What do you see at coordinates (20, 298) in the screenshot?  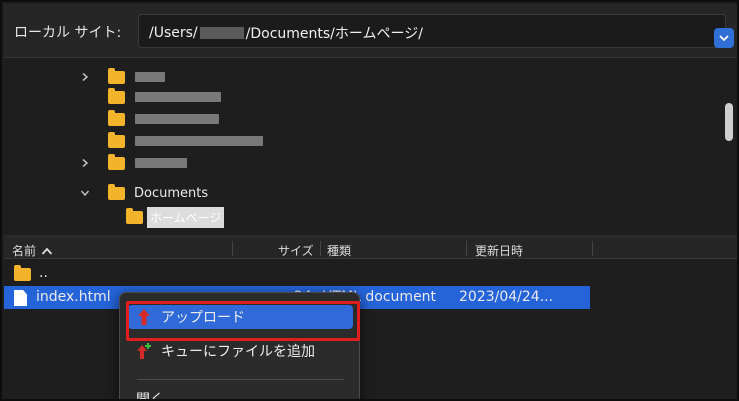 I see `document-icon` at bounding box center [20, 298].